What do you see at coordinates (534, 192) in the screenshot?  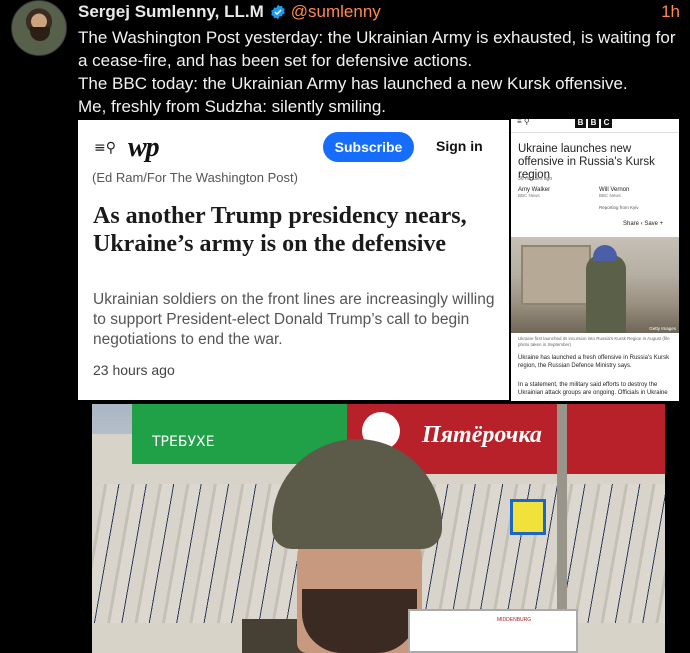 I see `bbc-author-1: Amy Walker BBC News` at bounding box center [534, 192].